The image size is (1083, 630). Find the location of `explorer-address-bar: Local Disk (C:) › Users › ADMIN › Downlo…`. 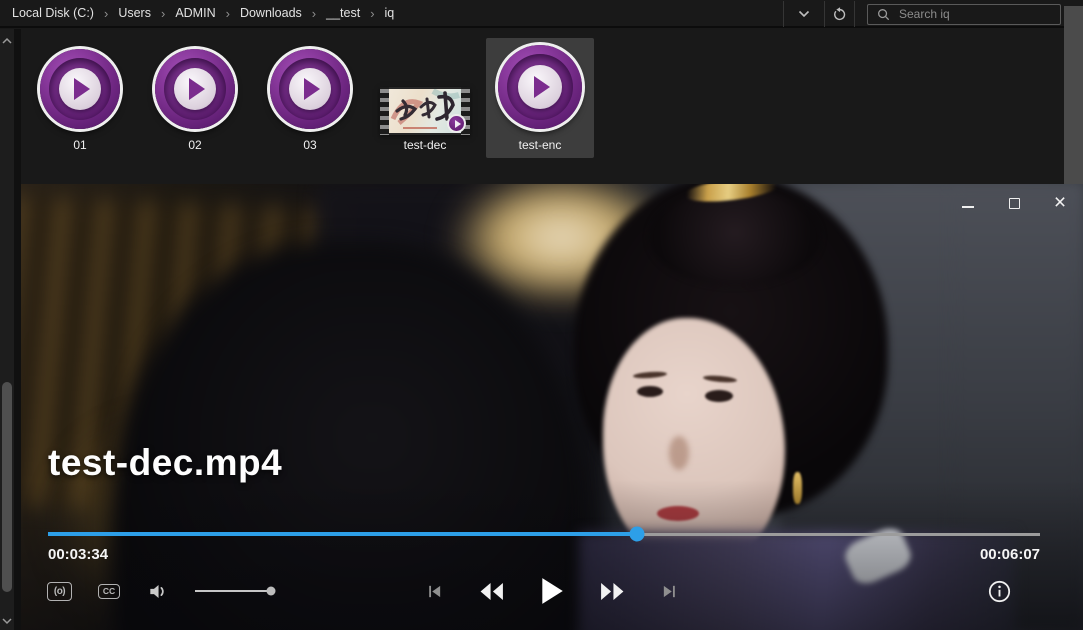

explorer-address-bar: Local Disk (C:) › Users › ADMIN › Downlo… is located at coordinates (541, 14).